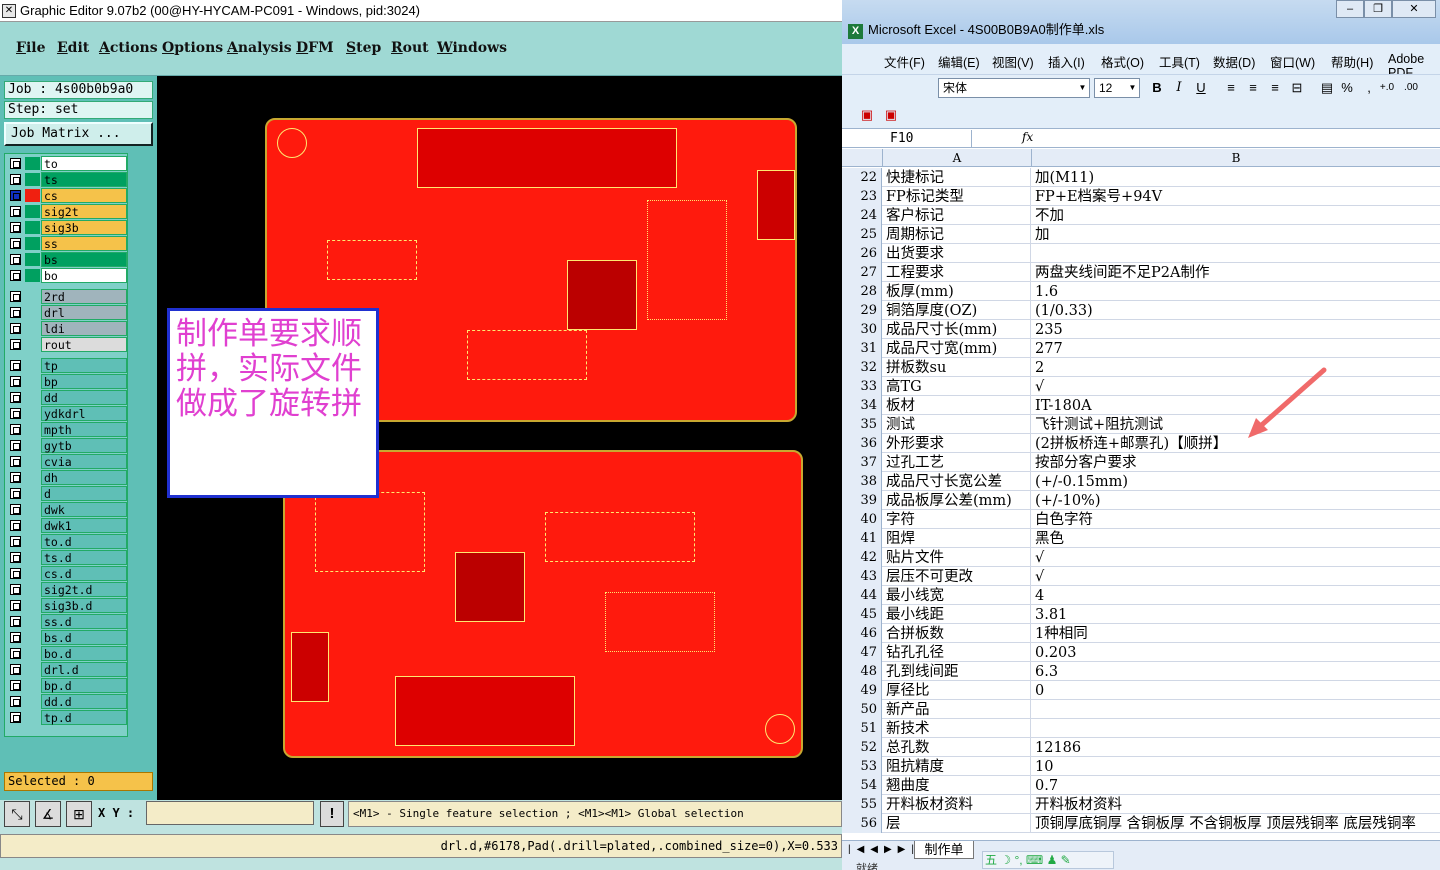 The image size is (1440, 870). I want to click on cell-b: 顶铜厚底铜厚 含铜板厚 不含铜板厚 顶层残铜率 底层残铜率, so click(1236, 823).